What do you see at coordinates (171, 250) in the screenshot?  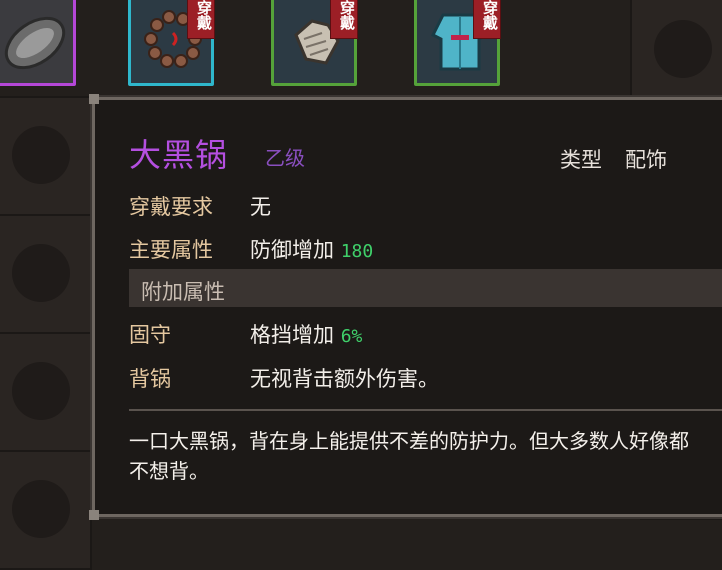 I see `main-attr-label: 主要属性` at bounding box center [171, 250].